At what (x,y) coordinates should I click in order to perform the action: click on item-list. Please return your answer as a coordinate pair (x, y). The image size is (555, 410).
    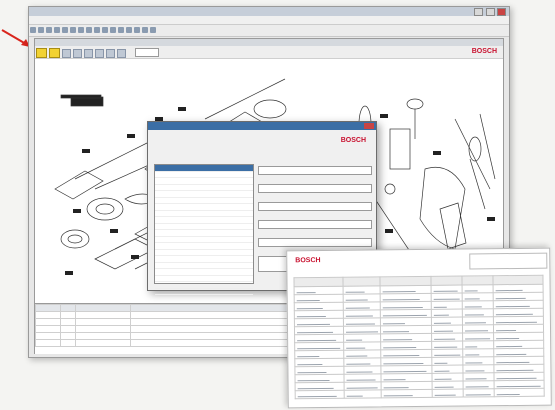
    Looking at the image, I should click on (204, 229).